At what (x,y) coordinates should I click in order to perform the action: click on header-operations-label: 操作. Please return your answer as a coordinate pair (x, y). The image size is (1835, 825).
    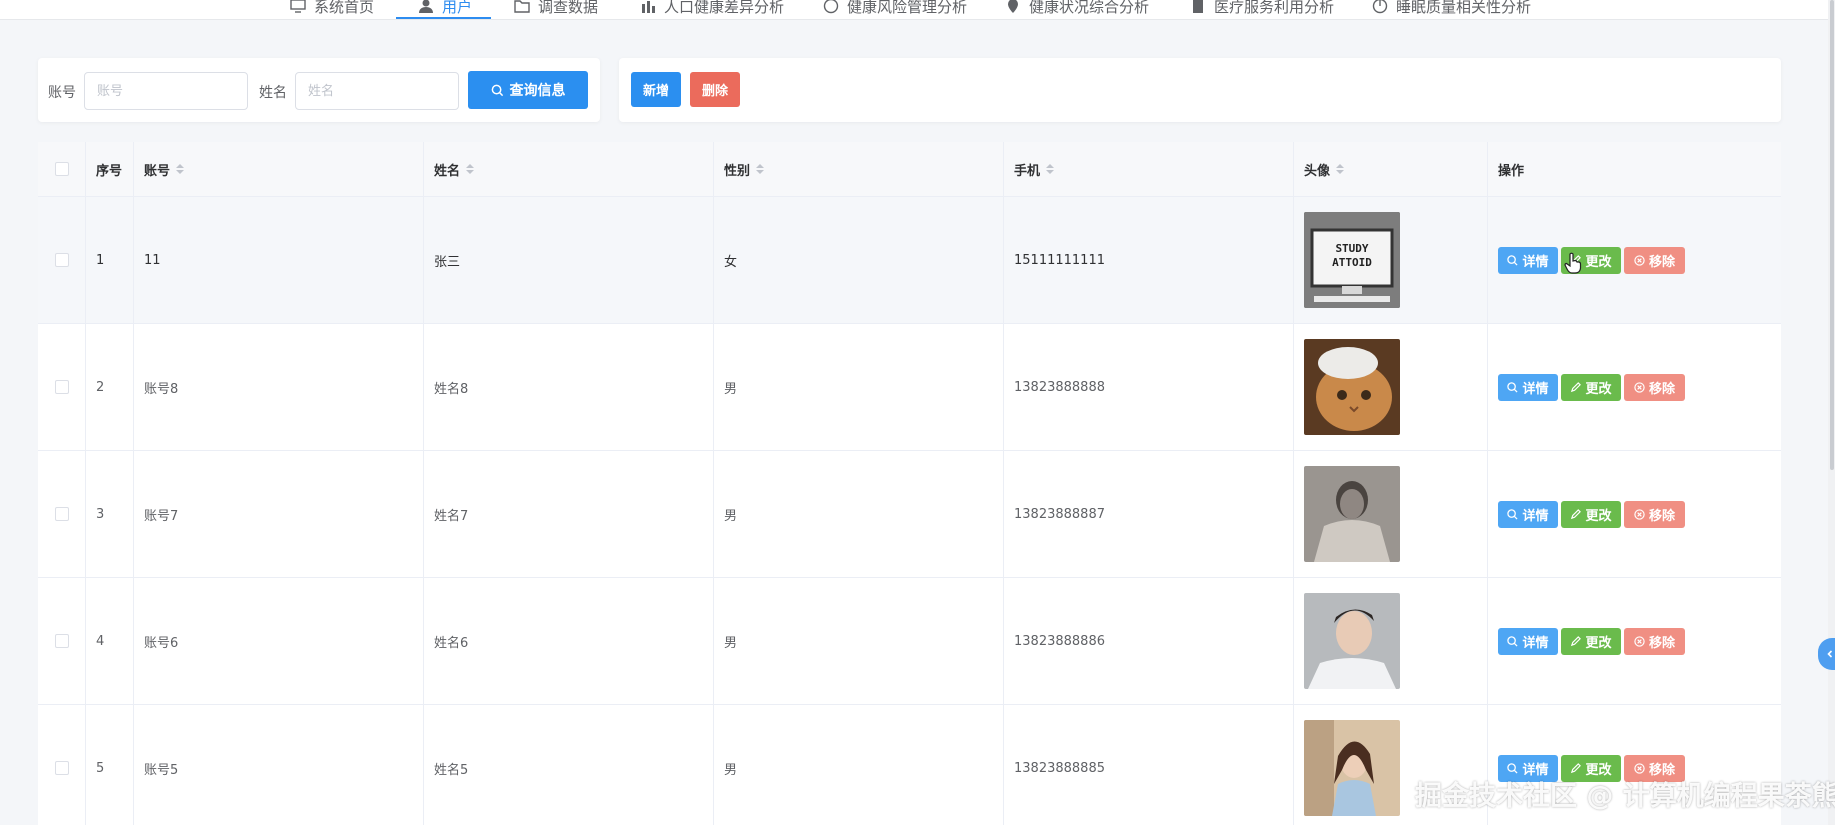
    Looking at the image, I should click on (1511, 171).